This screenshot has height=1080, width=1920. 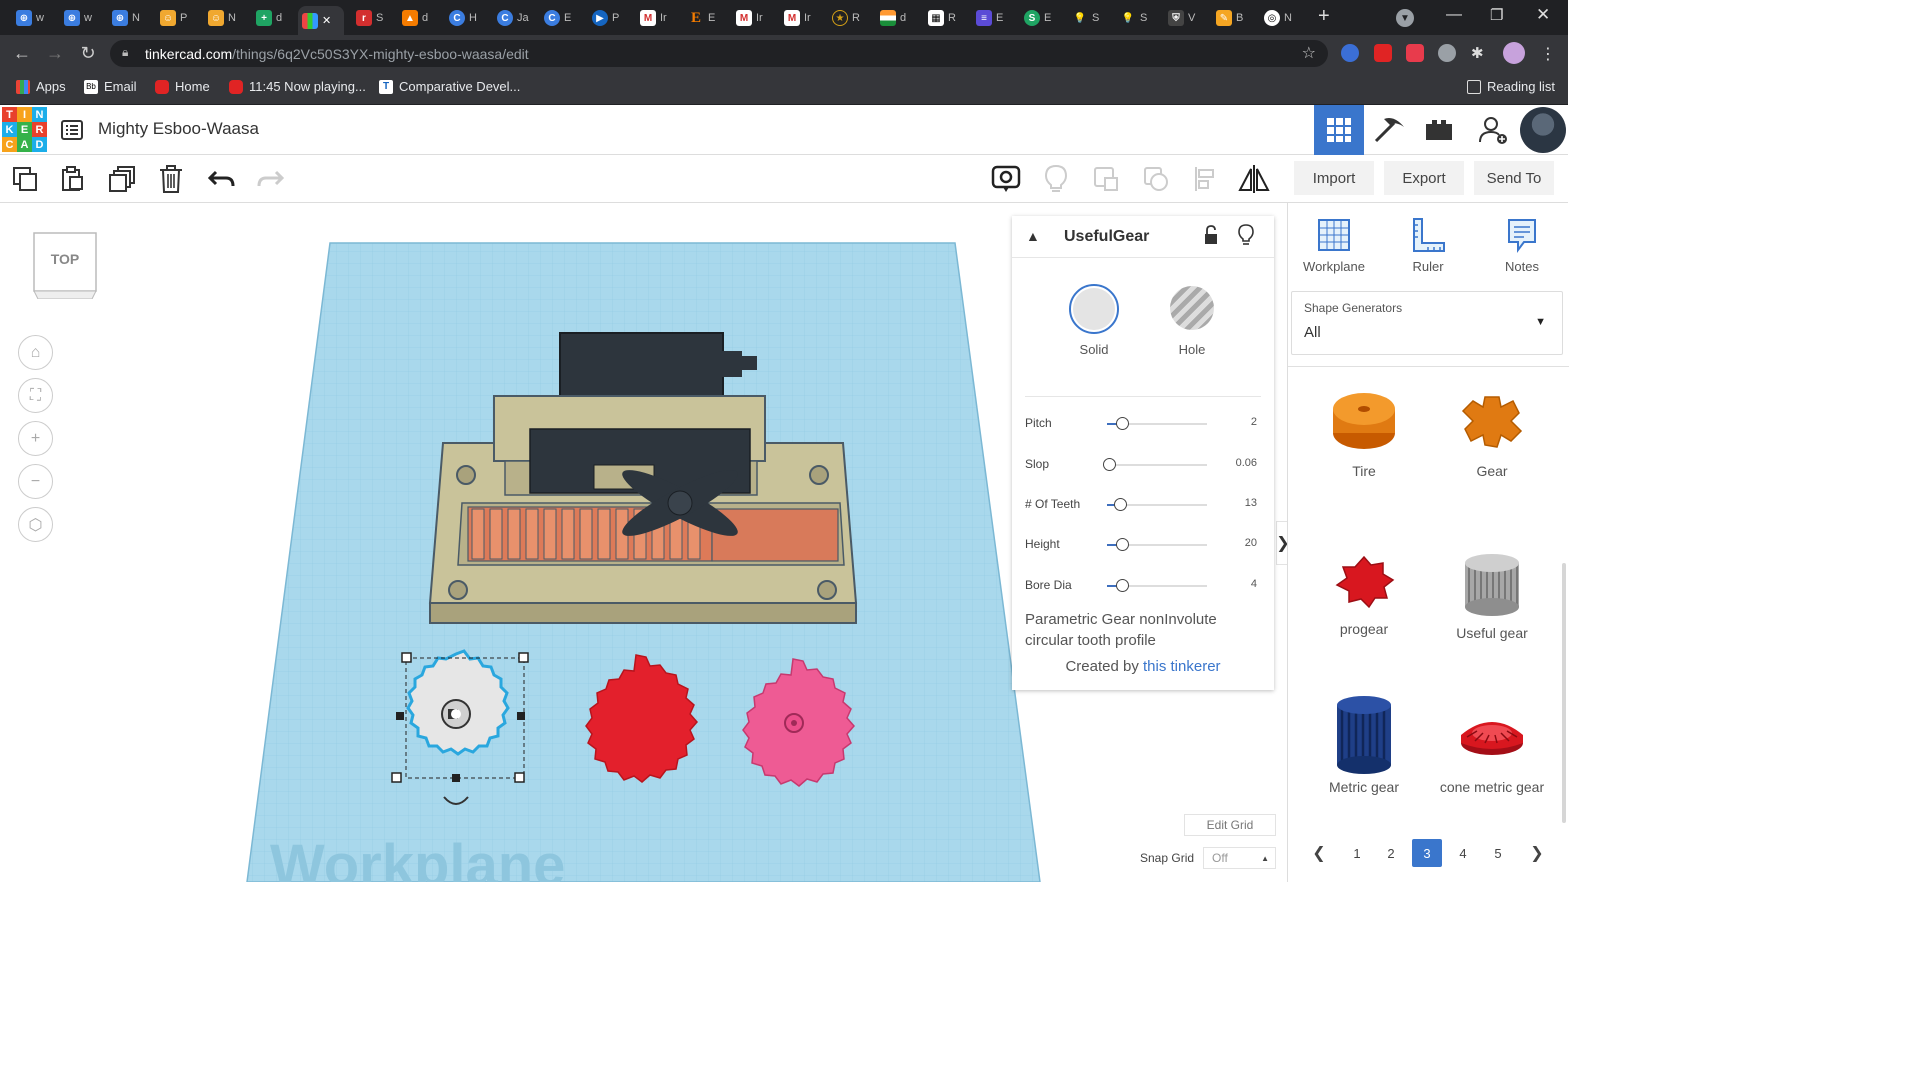 What do you see at coordinates (1364, 464) in the screenshot?
I see `shape-tire: Tire` at bounding box center [1364, 464].